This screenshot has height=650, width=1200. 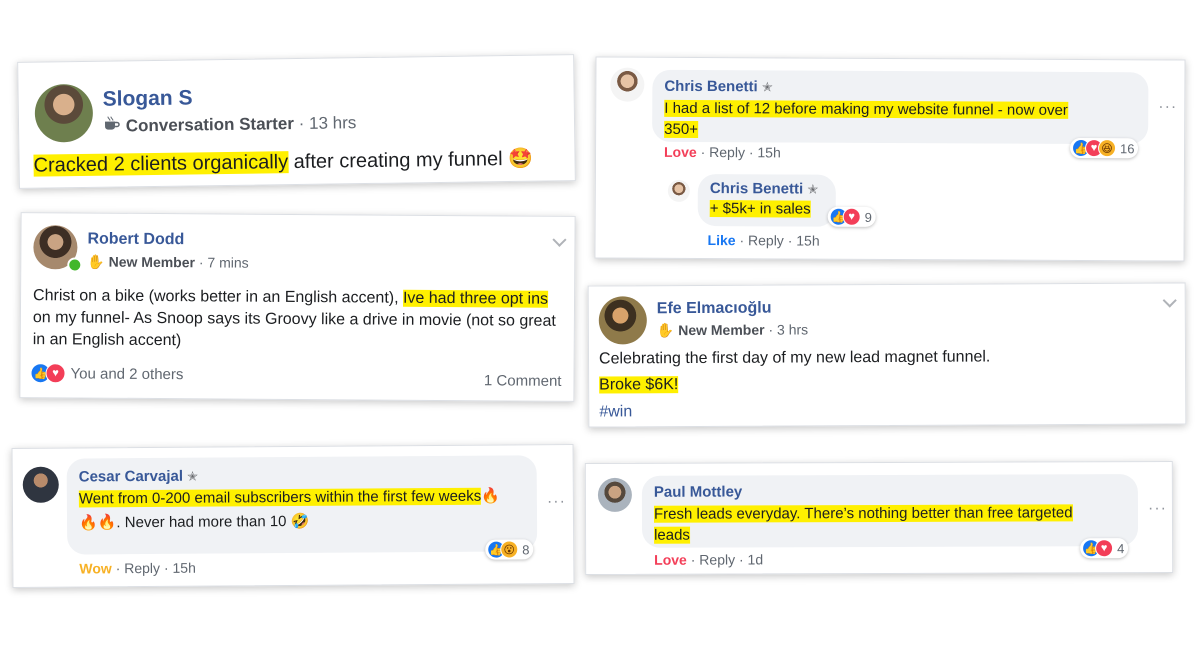 What do you see at coordinates (227, 262) in the screenshot?
I see `post-time: 7 mins` at bounding box center [227, 262].